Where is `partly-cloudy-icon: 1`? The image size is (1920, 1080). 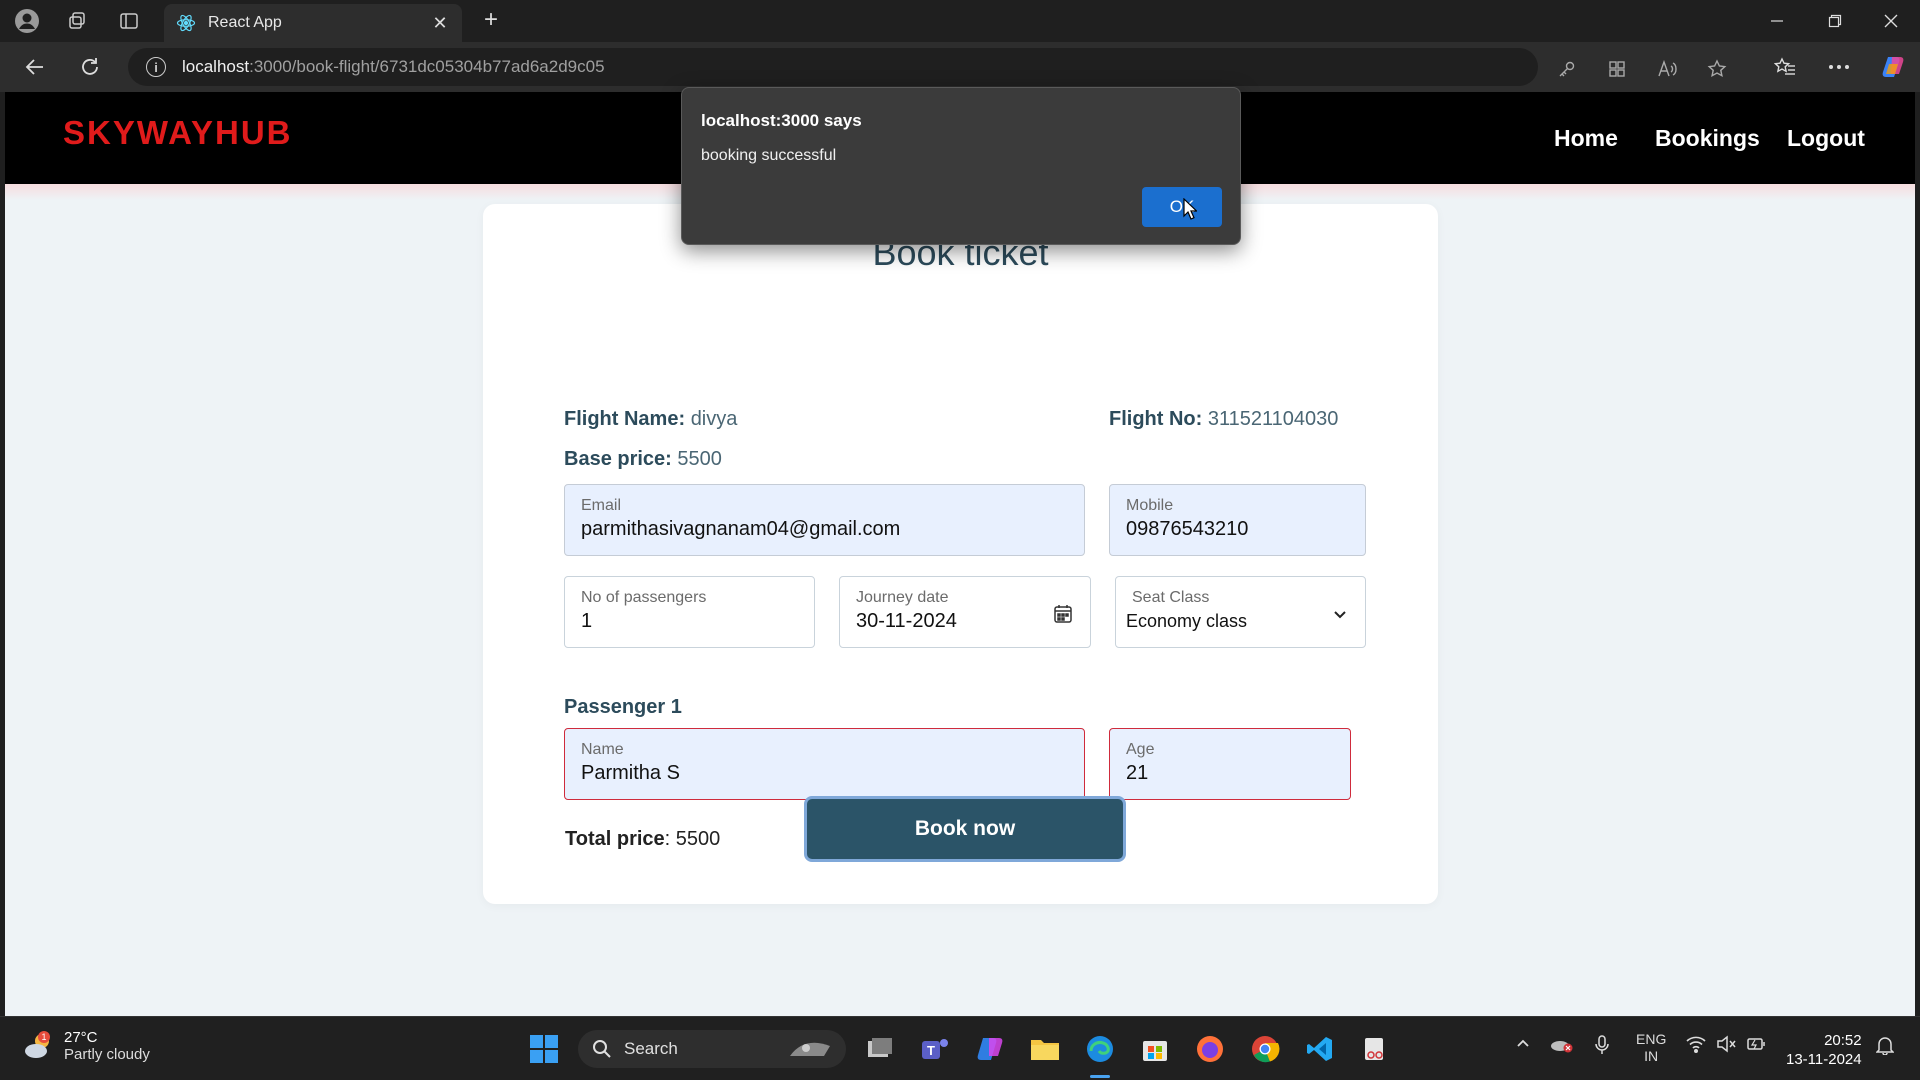 partly-cloudy-icon: 1 is located at coordinates (37, 1044).